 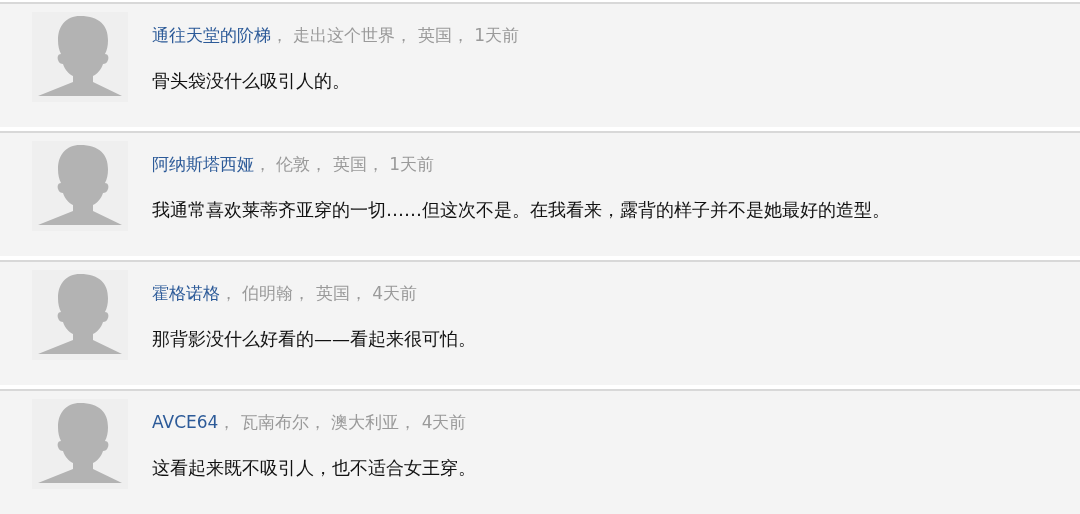 I want to click on comment-meta: ， 伯明翰， 英国， 4天前, so click(x=319, y=293).